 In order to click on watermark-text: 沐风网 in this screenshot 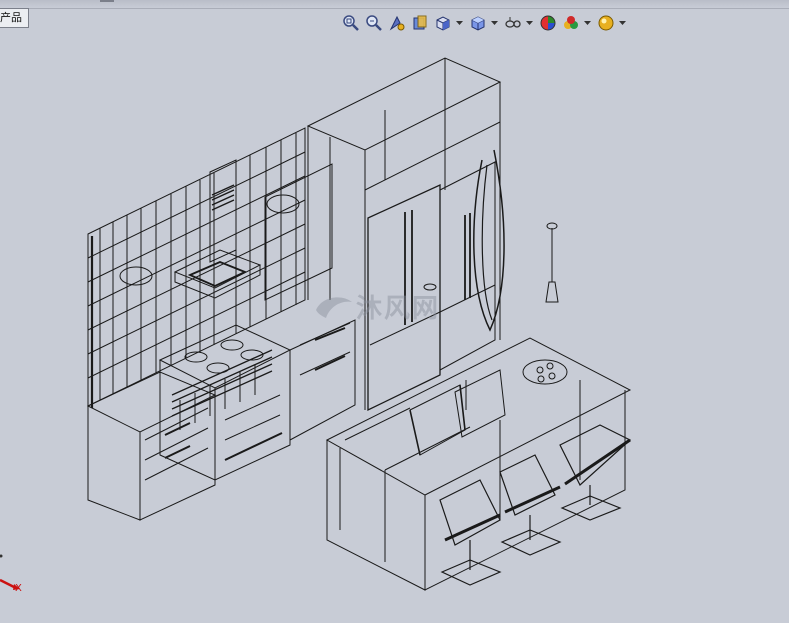, I will do `click(398, 309)`.